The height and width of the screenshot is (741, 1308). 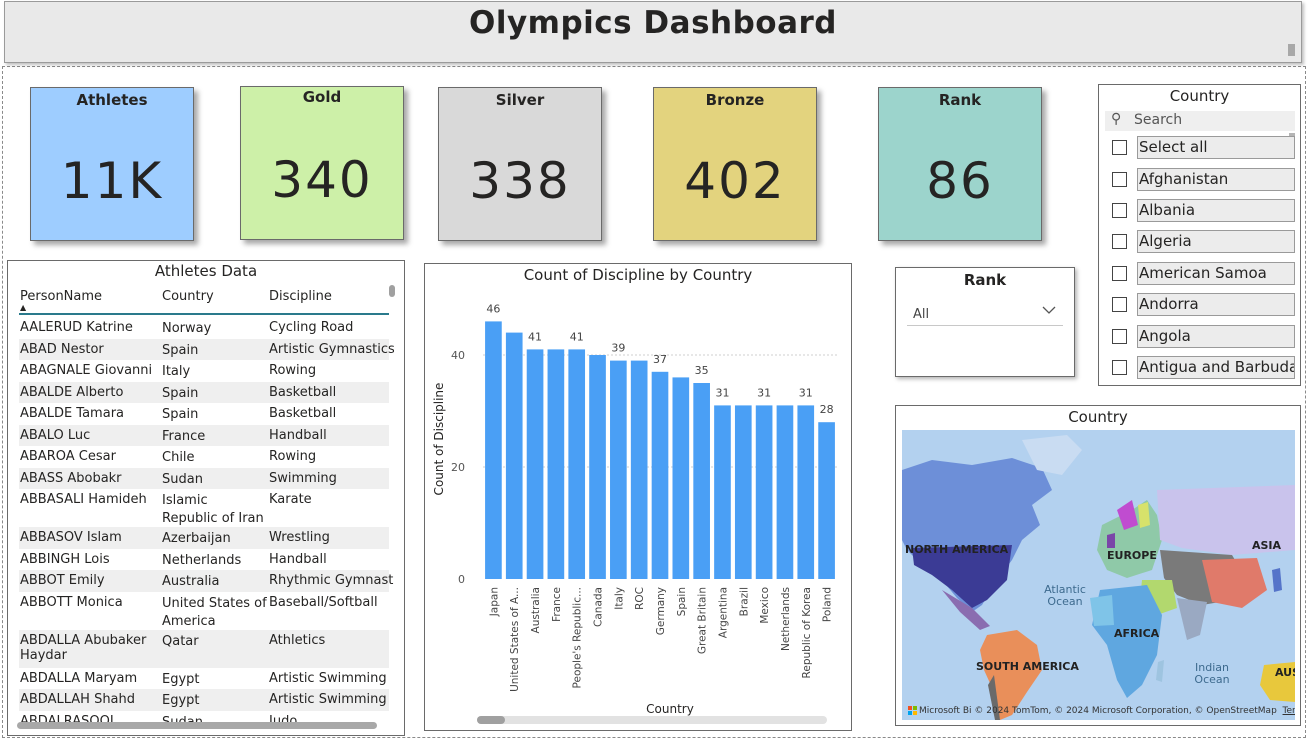 I want to click on kpi-silver-card: Silver 338, so click(x=520, y=164).